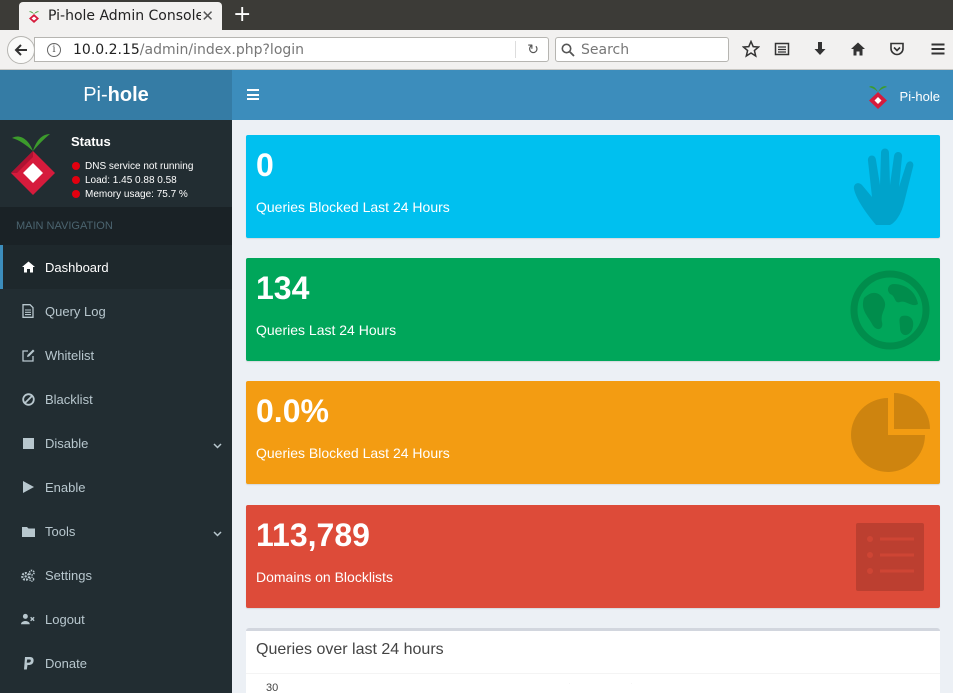 Image resolution: width=953 pixels, height=693 pixels. What do you see at coordinates (54, 49) in the screenshot?
I see `info-icon: i` at bounding box center [54, 49].